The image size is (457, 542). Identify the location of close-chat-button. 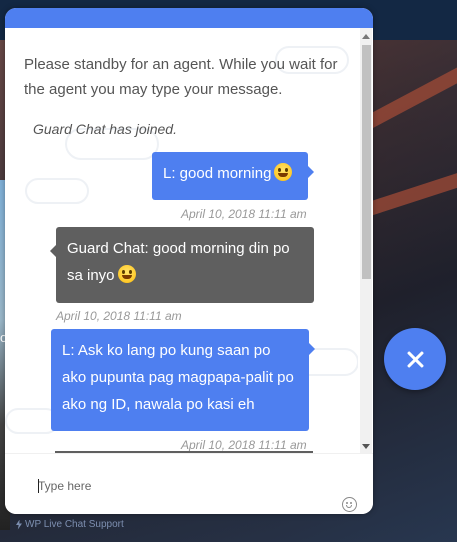
(415, 359).